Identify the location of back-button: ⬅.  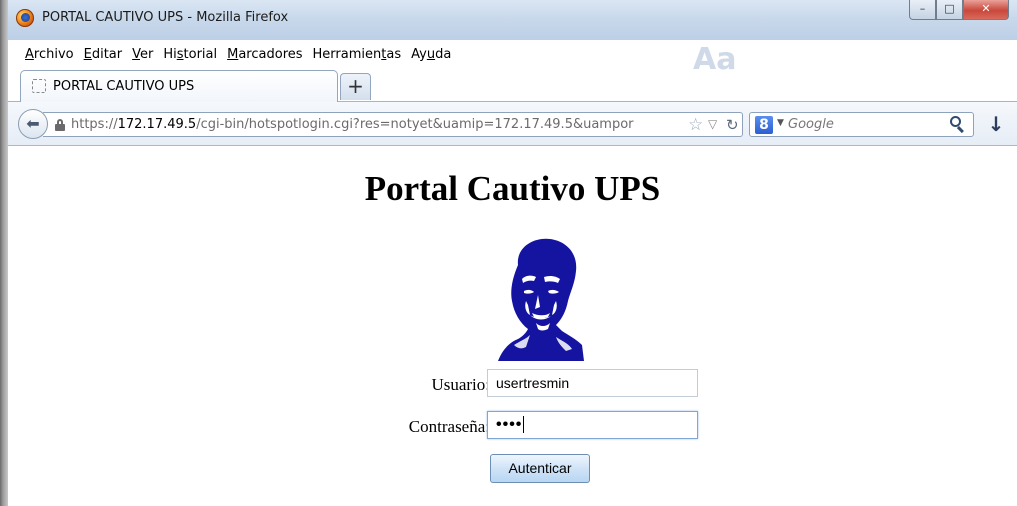
(33, 124).